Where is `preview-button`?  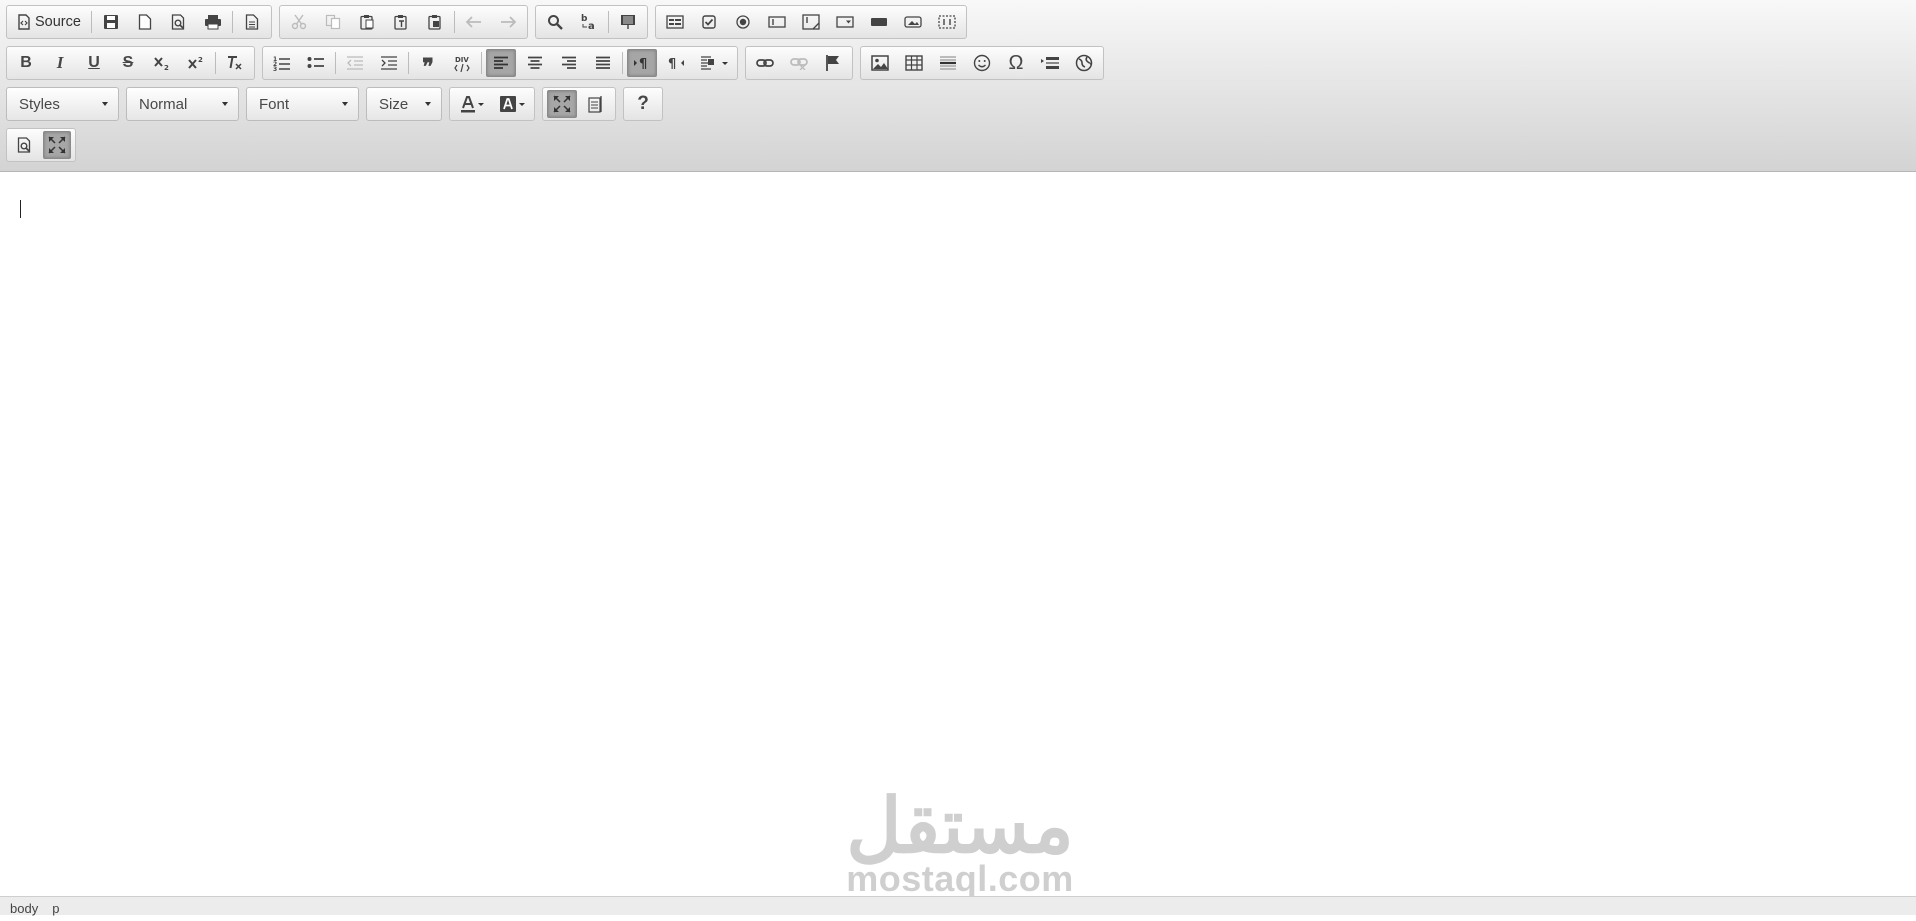 preview-button is located at coordinates (179, 22).